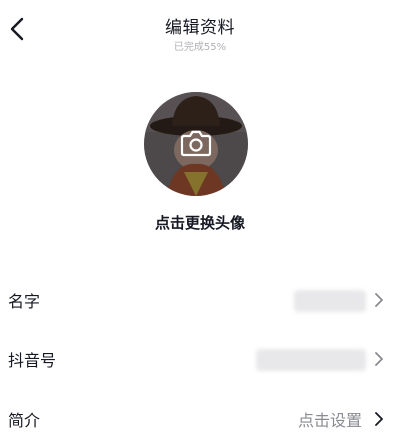  I want to click on completion-status: 已完成55%, so click(200, 47).